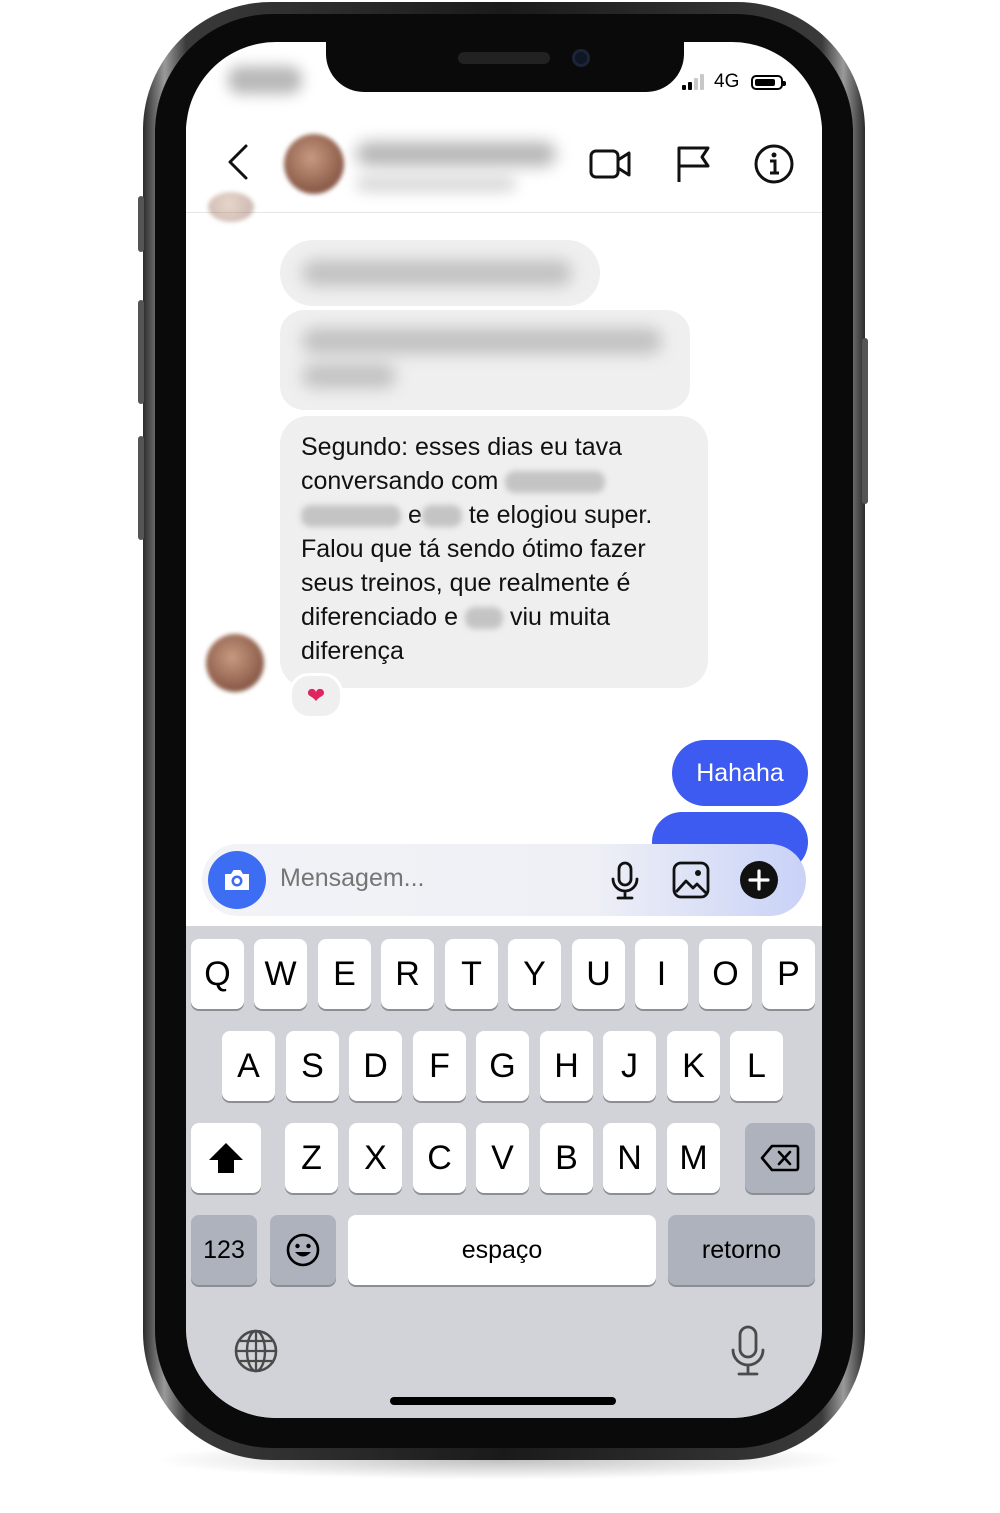 This screenshot has height=1513, width=1000. What do you see at coordinates (740, 773) in the screenshot?
I see `message-bubble-sent: Hahaha` at bounding box center [740, 773].